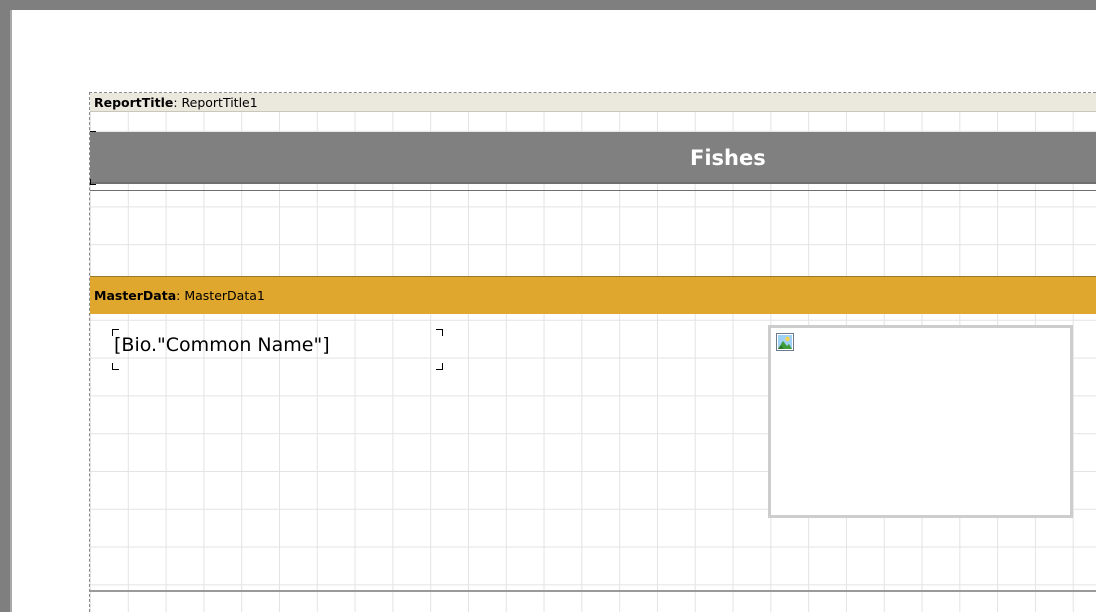  I want to click on band-bottom-line, so click(593, 591).